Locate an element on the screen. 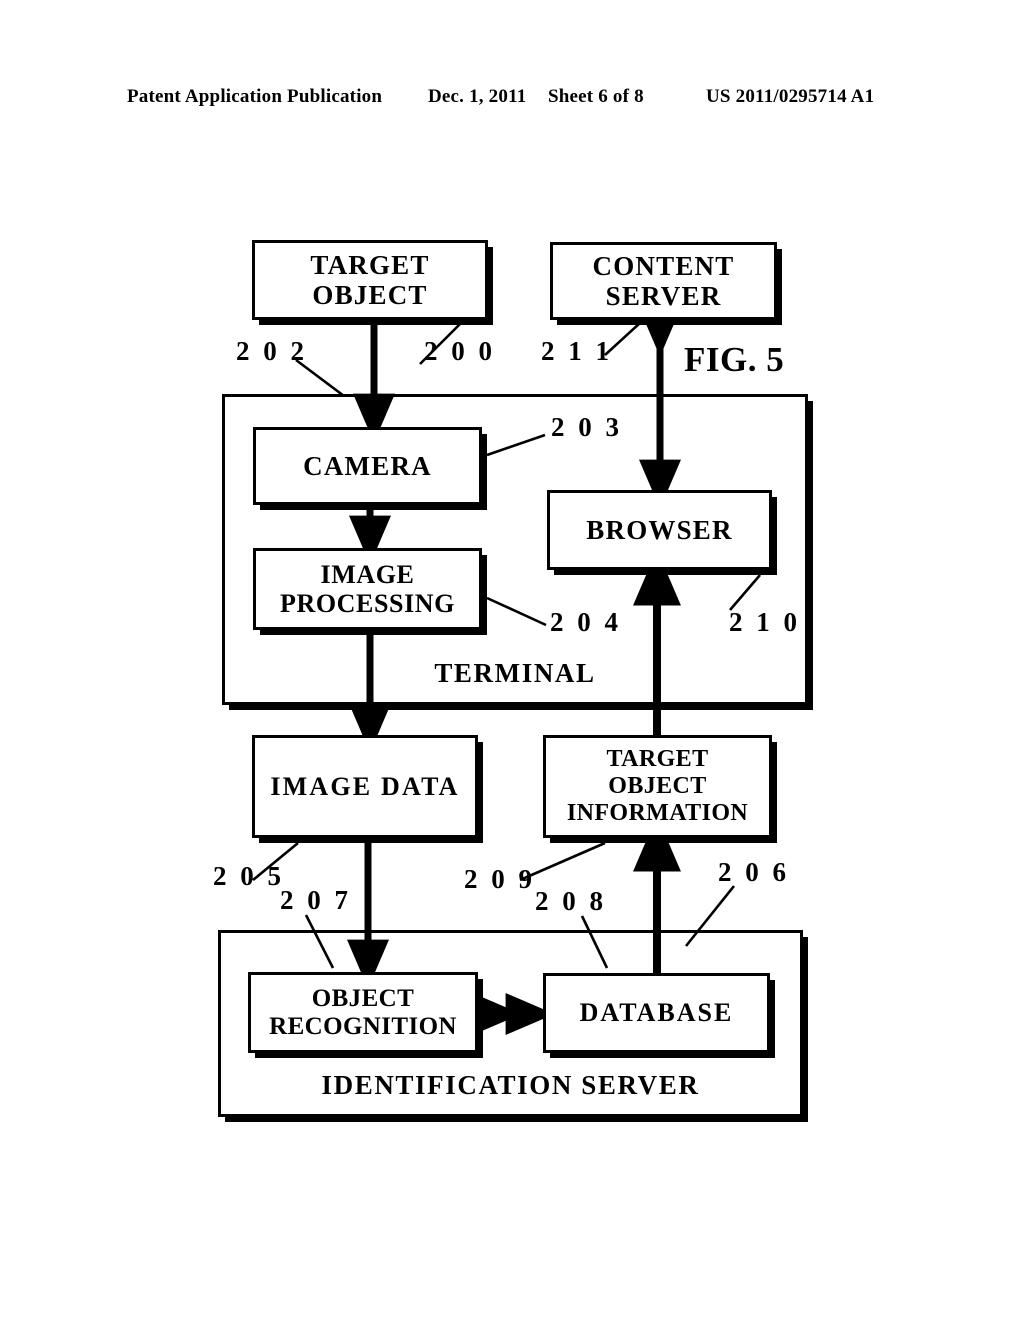  node-image-processing-label: IMAGE PROCESSING is located at coordinates (367, 588).